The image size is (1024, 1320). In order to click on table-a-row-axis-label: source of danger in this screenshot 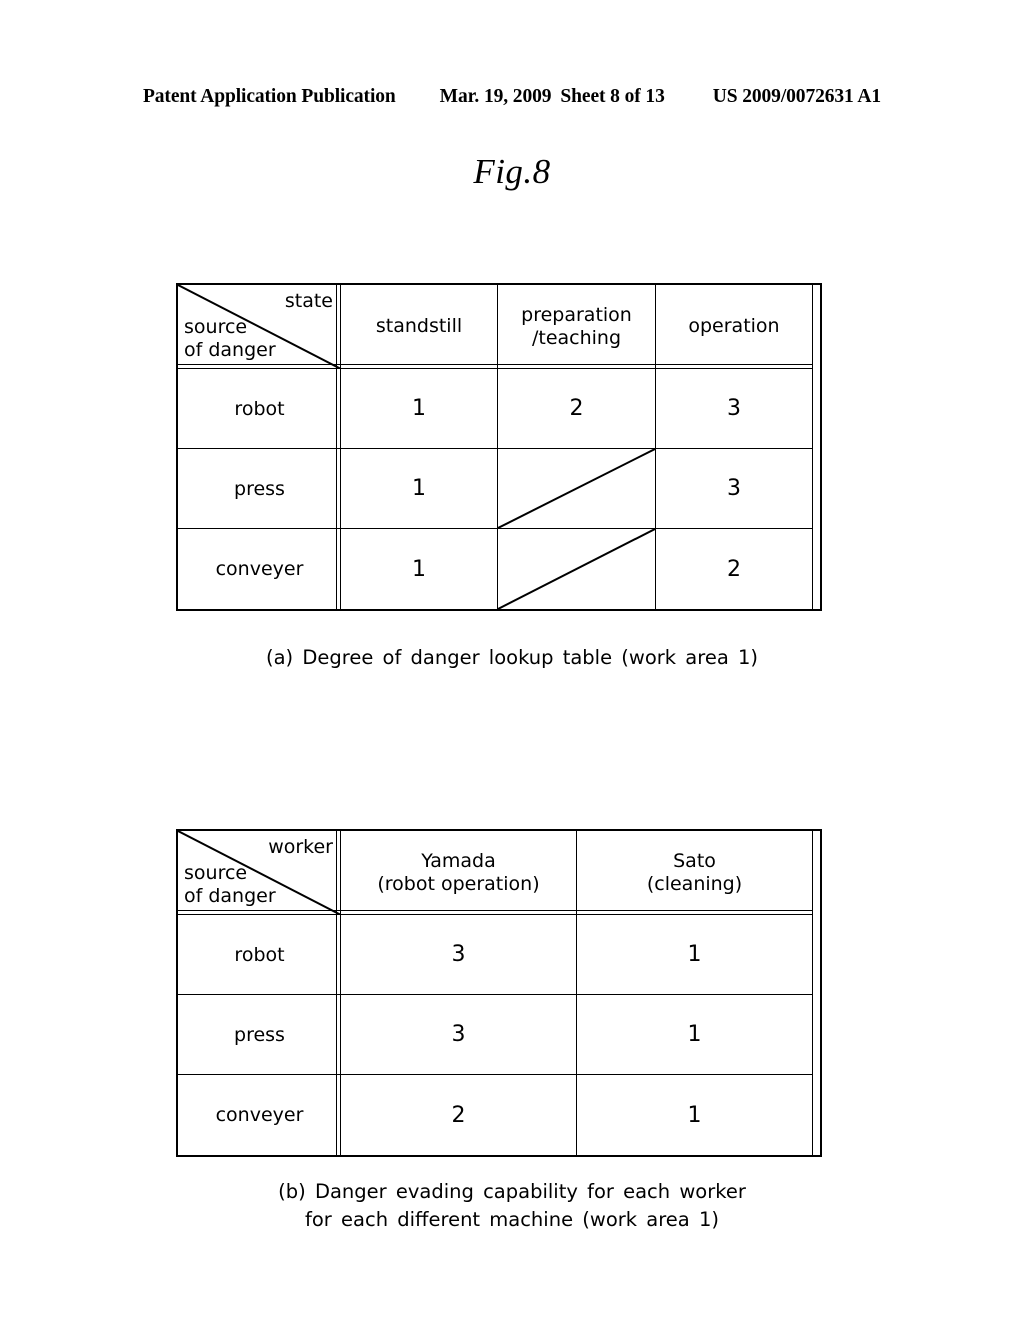, I will do `click(230, 339)`.